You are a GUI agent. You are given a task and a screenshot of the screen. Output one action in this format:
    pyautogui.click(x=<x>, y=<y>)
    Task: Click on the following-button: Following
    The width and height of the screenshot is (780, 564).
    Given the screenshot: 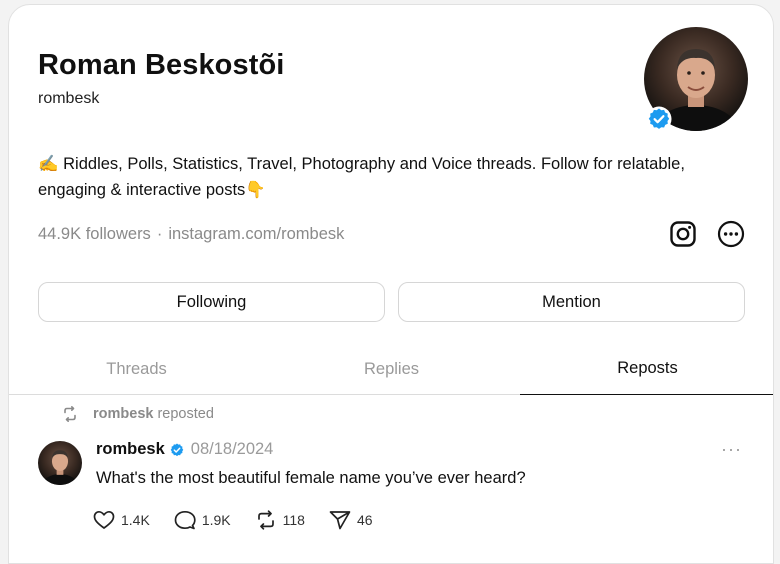 What is the action you would take?
    pyautogui.click(x=211, y=302)
    